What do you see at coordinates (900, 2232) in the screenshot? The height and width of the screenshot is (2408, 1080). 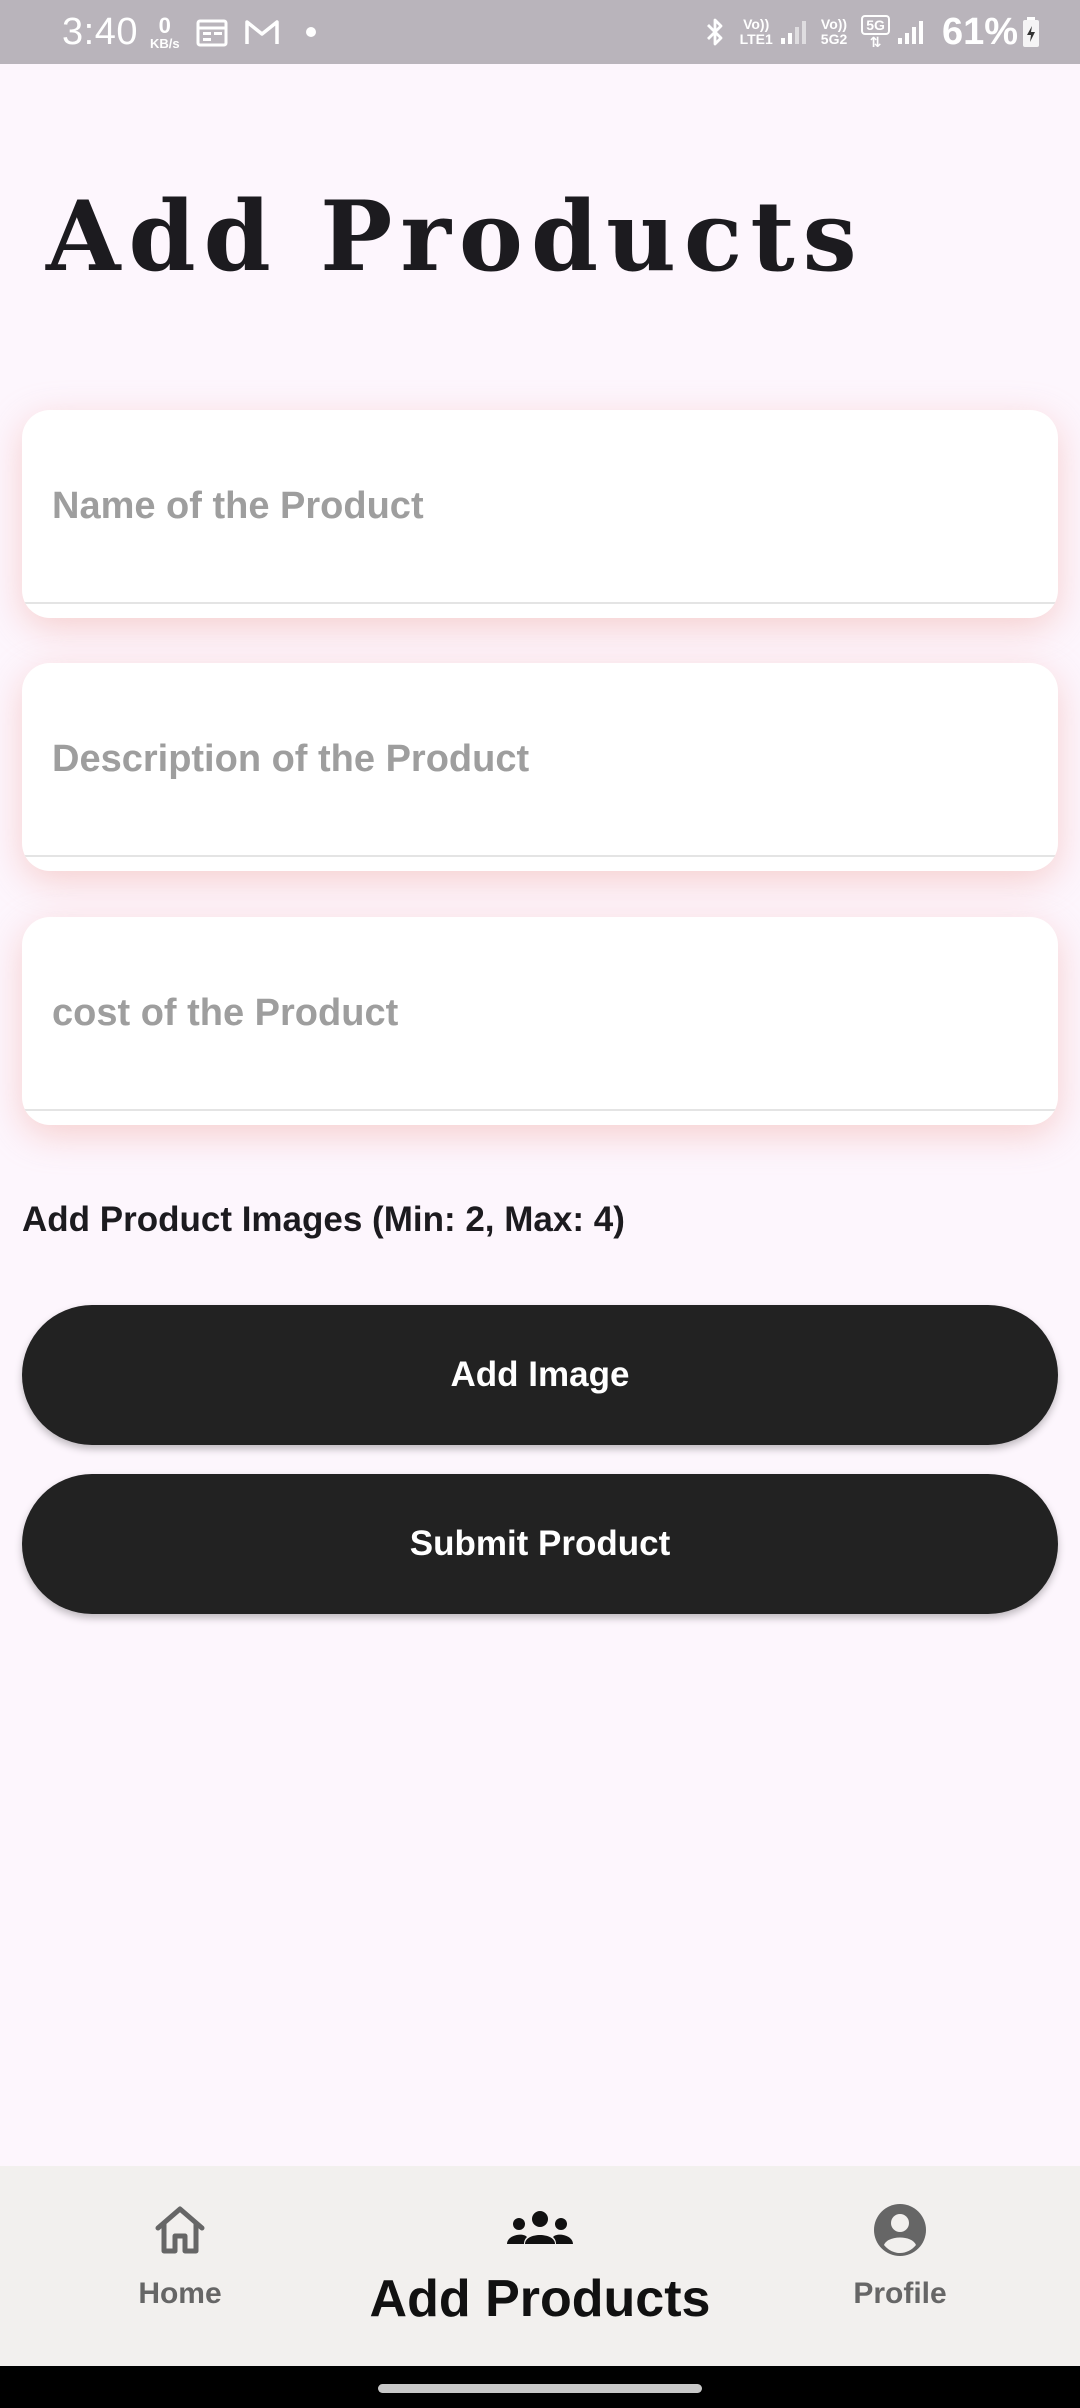 I see `account-circle-icon` at bounding box center [900, 2232].